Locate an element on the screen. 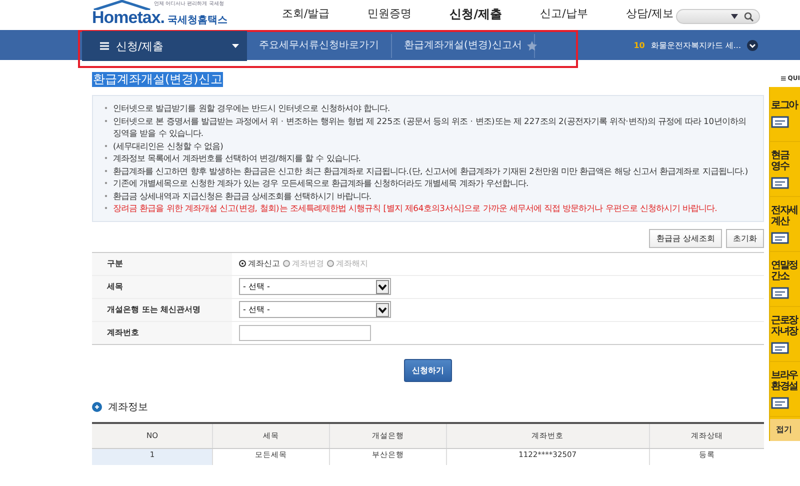 The image size is (800, 486). search-field is located at coordinates (718, 16).